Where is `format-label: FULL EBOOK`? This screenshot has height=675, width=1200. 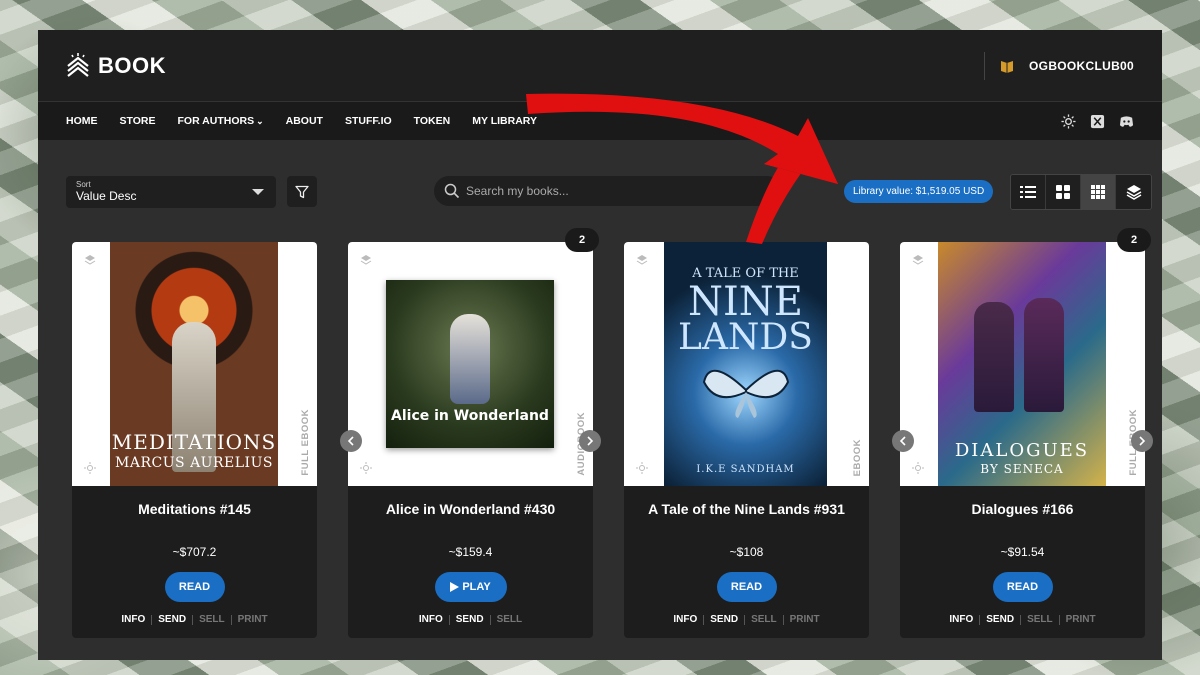
format-label: FULL EBOOK is located at coordinates (305, 442).